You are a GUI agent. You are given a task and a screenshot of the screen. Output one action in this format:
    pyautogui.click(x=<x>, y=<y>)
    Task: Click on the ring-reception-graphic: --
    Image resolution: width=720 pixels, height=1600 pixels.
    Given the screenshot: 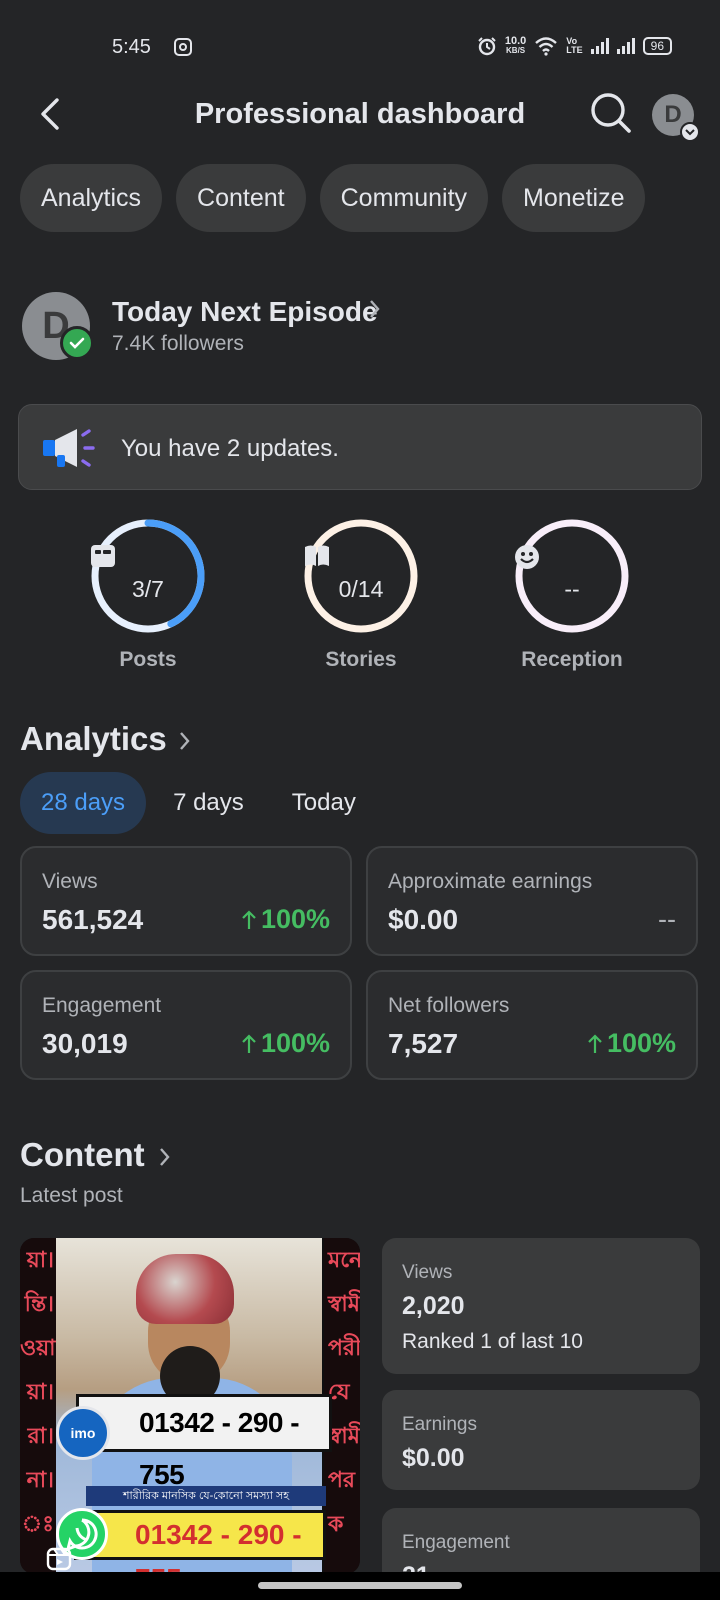 What is the action you would take?
    pyautogui.click(x=572, y=576)
    